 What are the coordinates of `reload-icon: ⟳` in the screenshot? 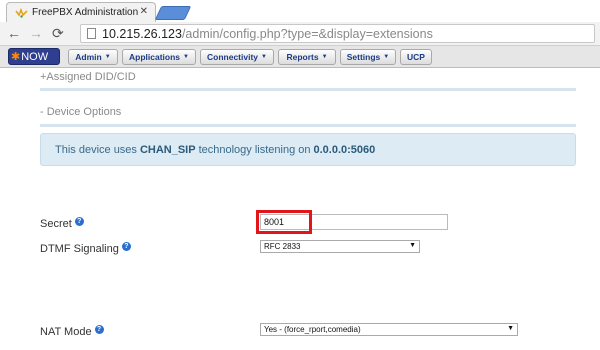 It's located at (58, 33).